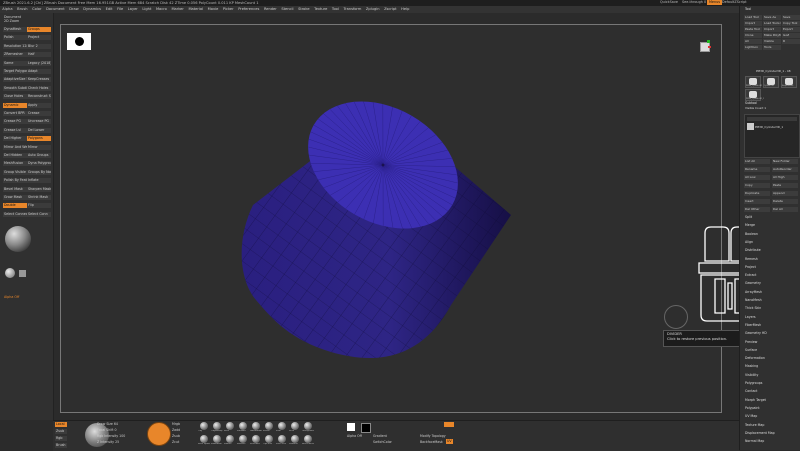 This screenshot has width=800, height=451. What do you see at coordinates (195, 9) in the screenshot?
I see `menu-material: Material` at bounding box center [195, 9].